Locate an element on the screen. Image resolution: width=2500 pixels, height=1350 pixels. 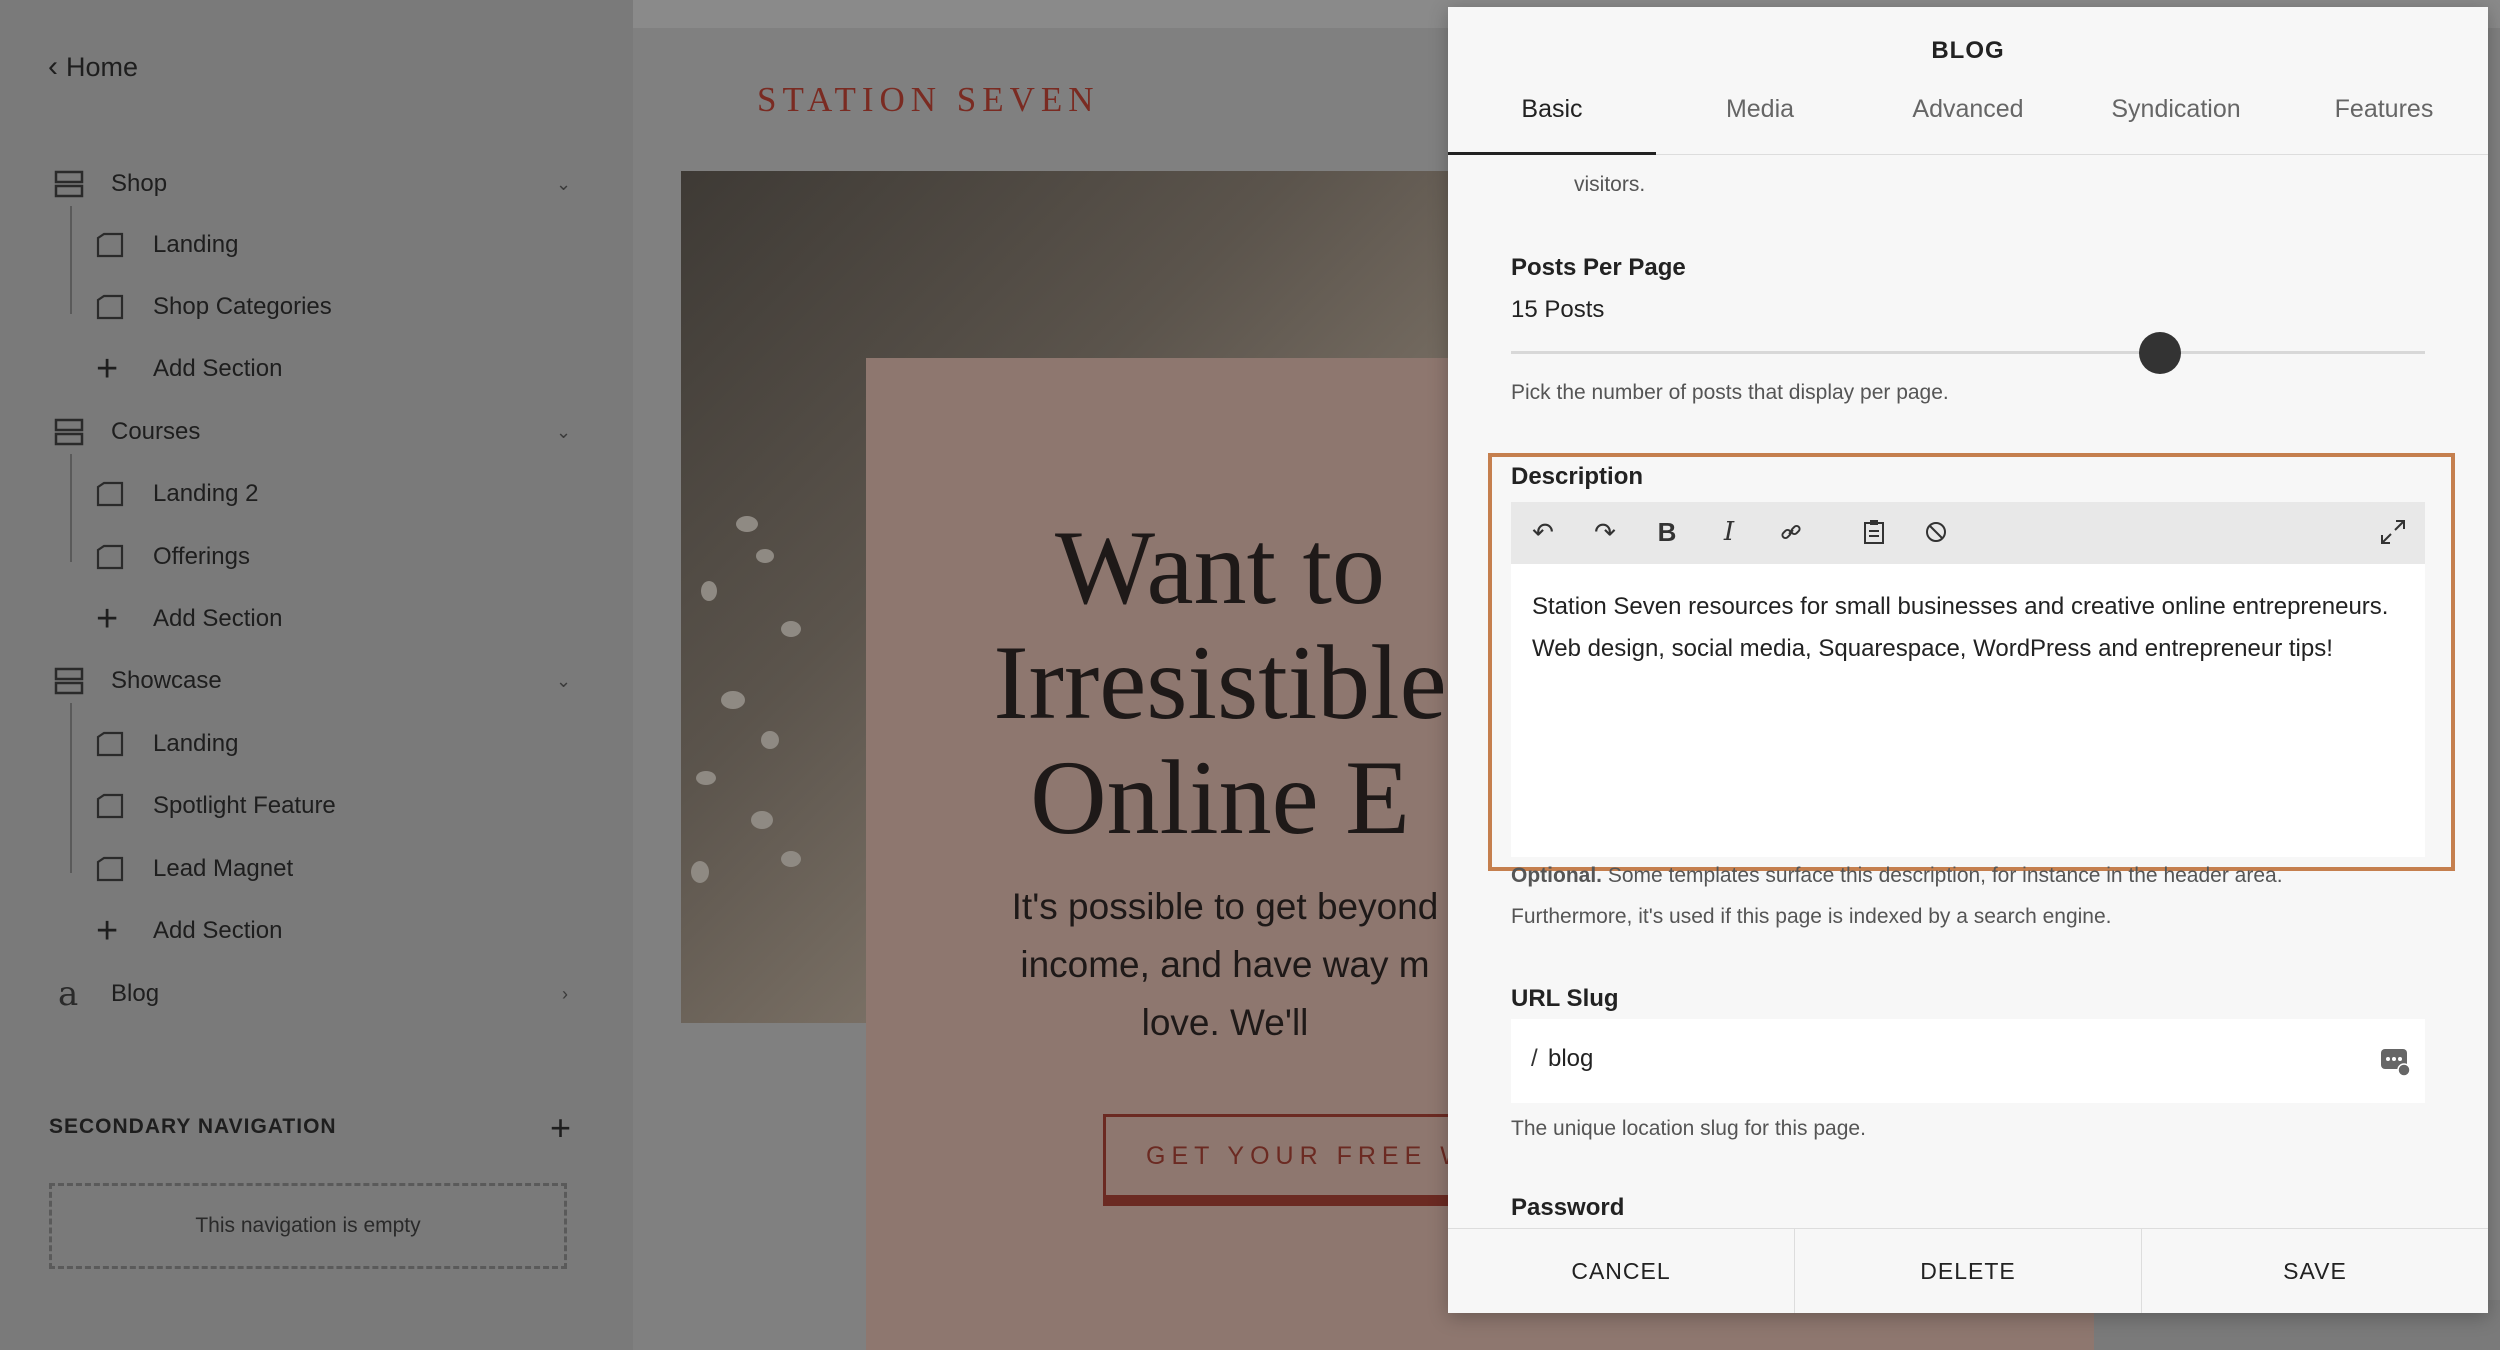
url-slug-label: URL Slug is located at coordinates (1565, 998).